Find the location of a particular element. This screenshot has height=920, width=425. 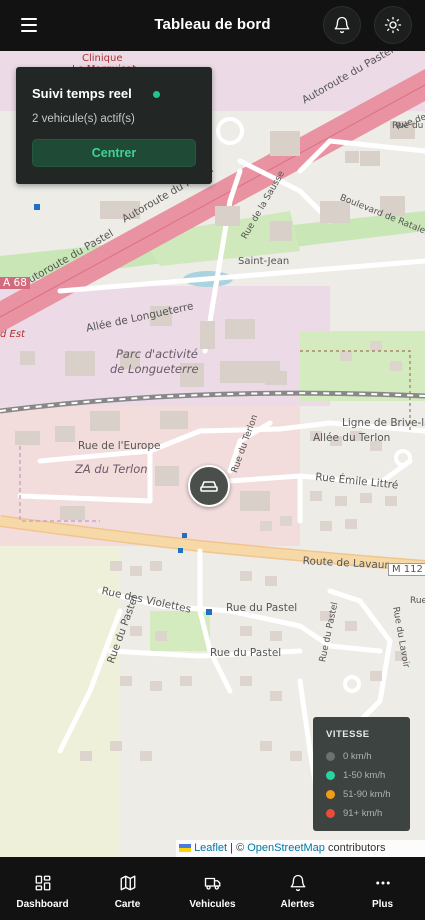

top-bar: Tableau de bord is located at coordinates (212, 25).